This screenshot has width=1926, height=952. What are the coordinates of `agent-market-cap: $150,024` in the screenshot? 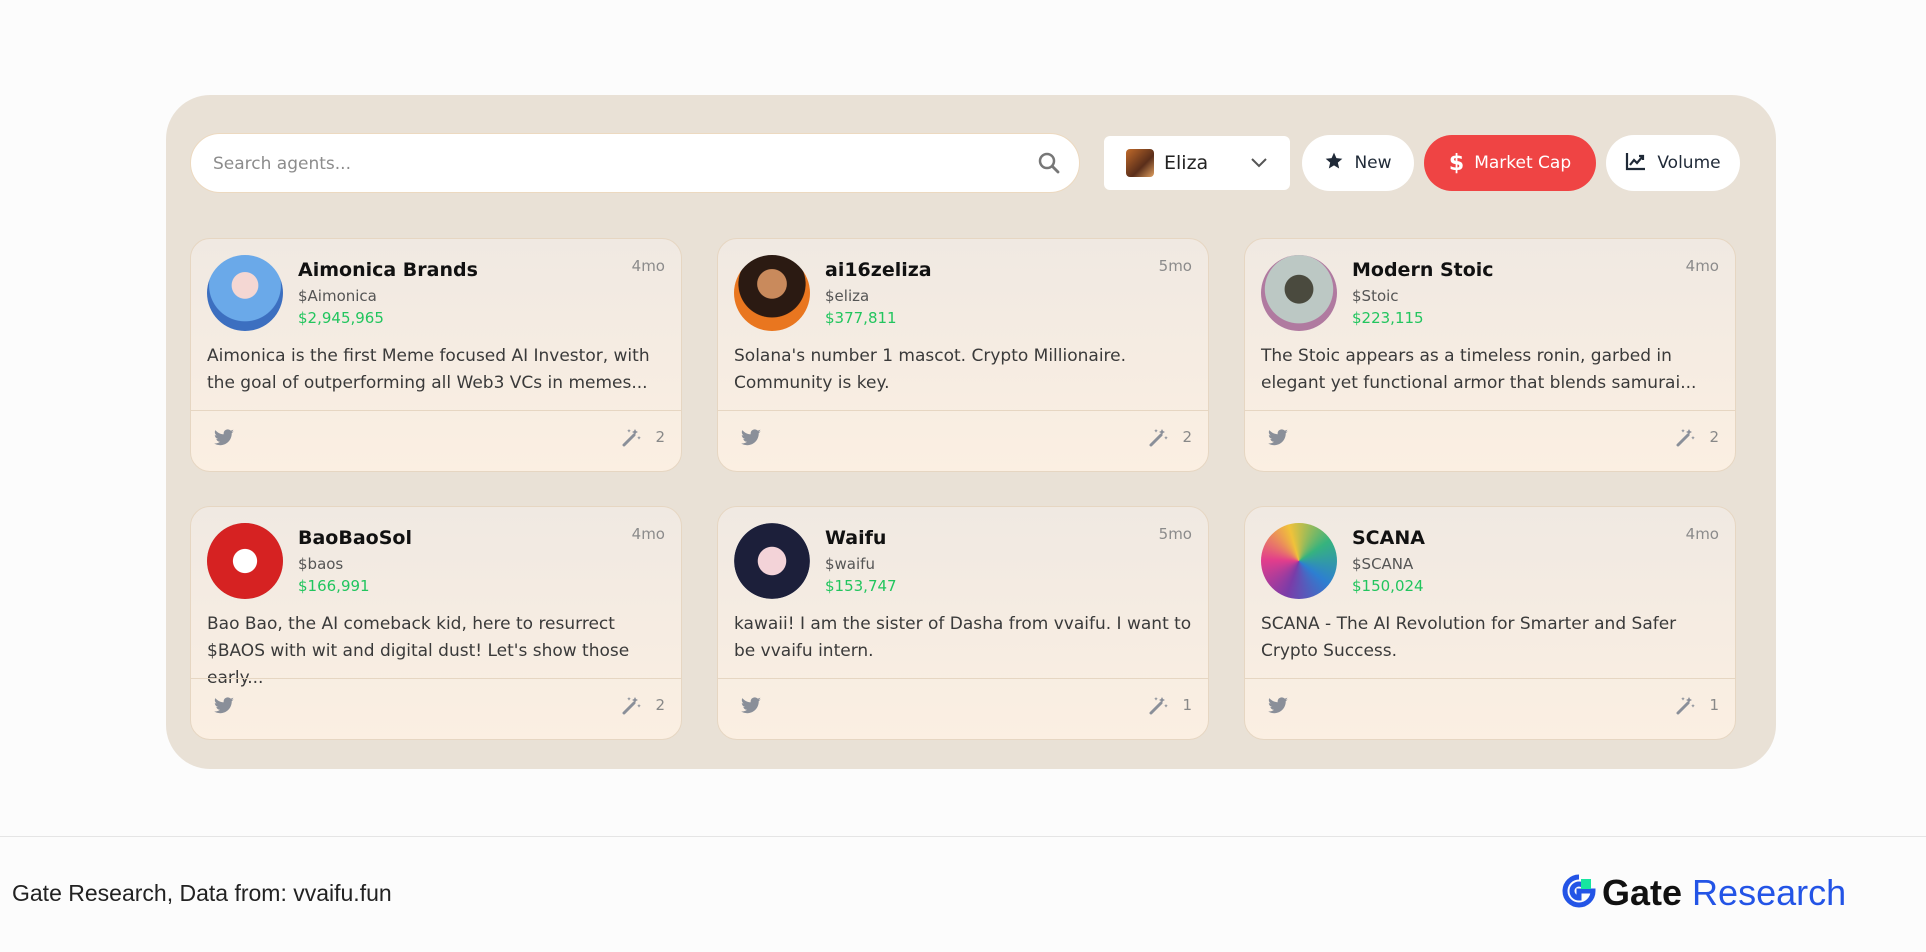 It's located at (1388, 586).